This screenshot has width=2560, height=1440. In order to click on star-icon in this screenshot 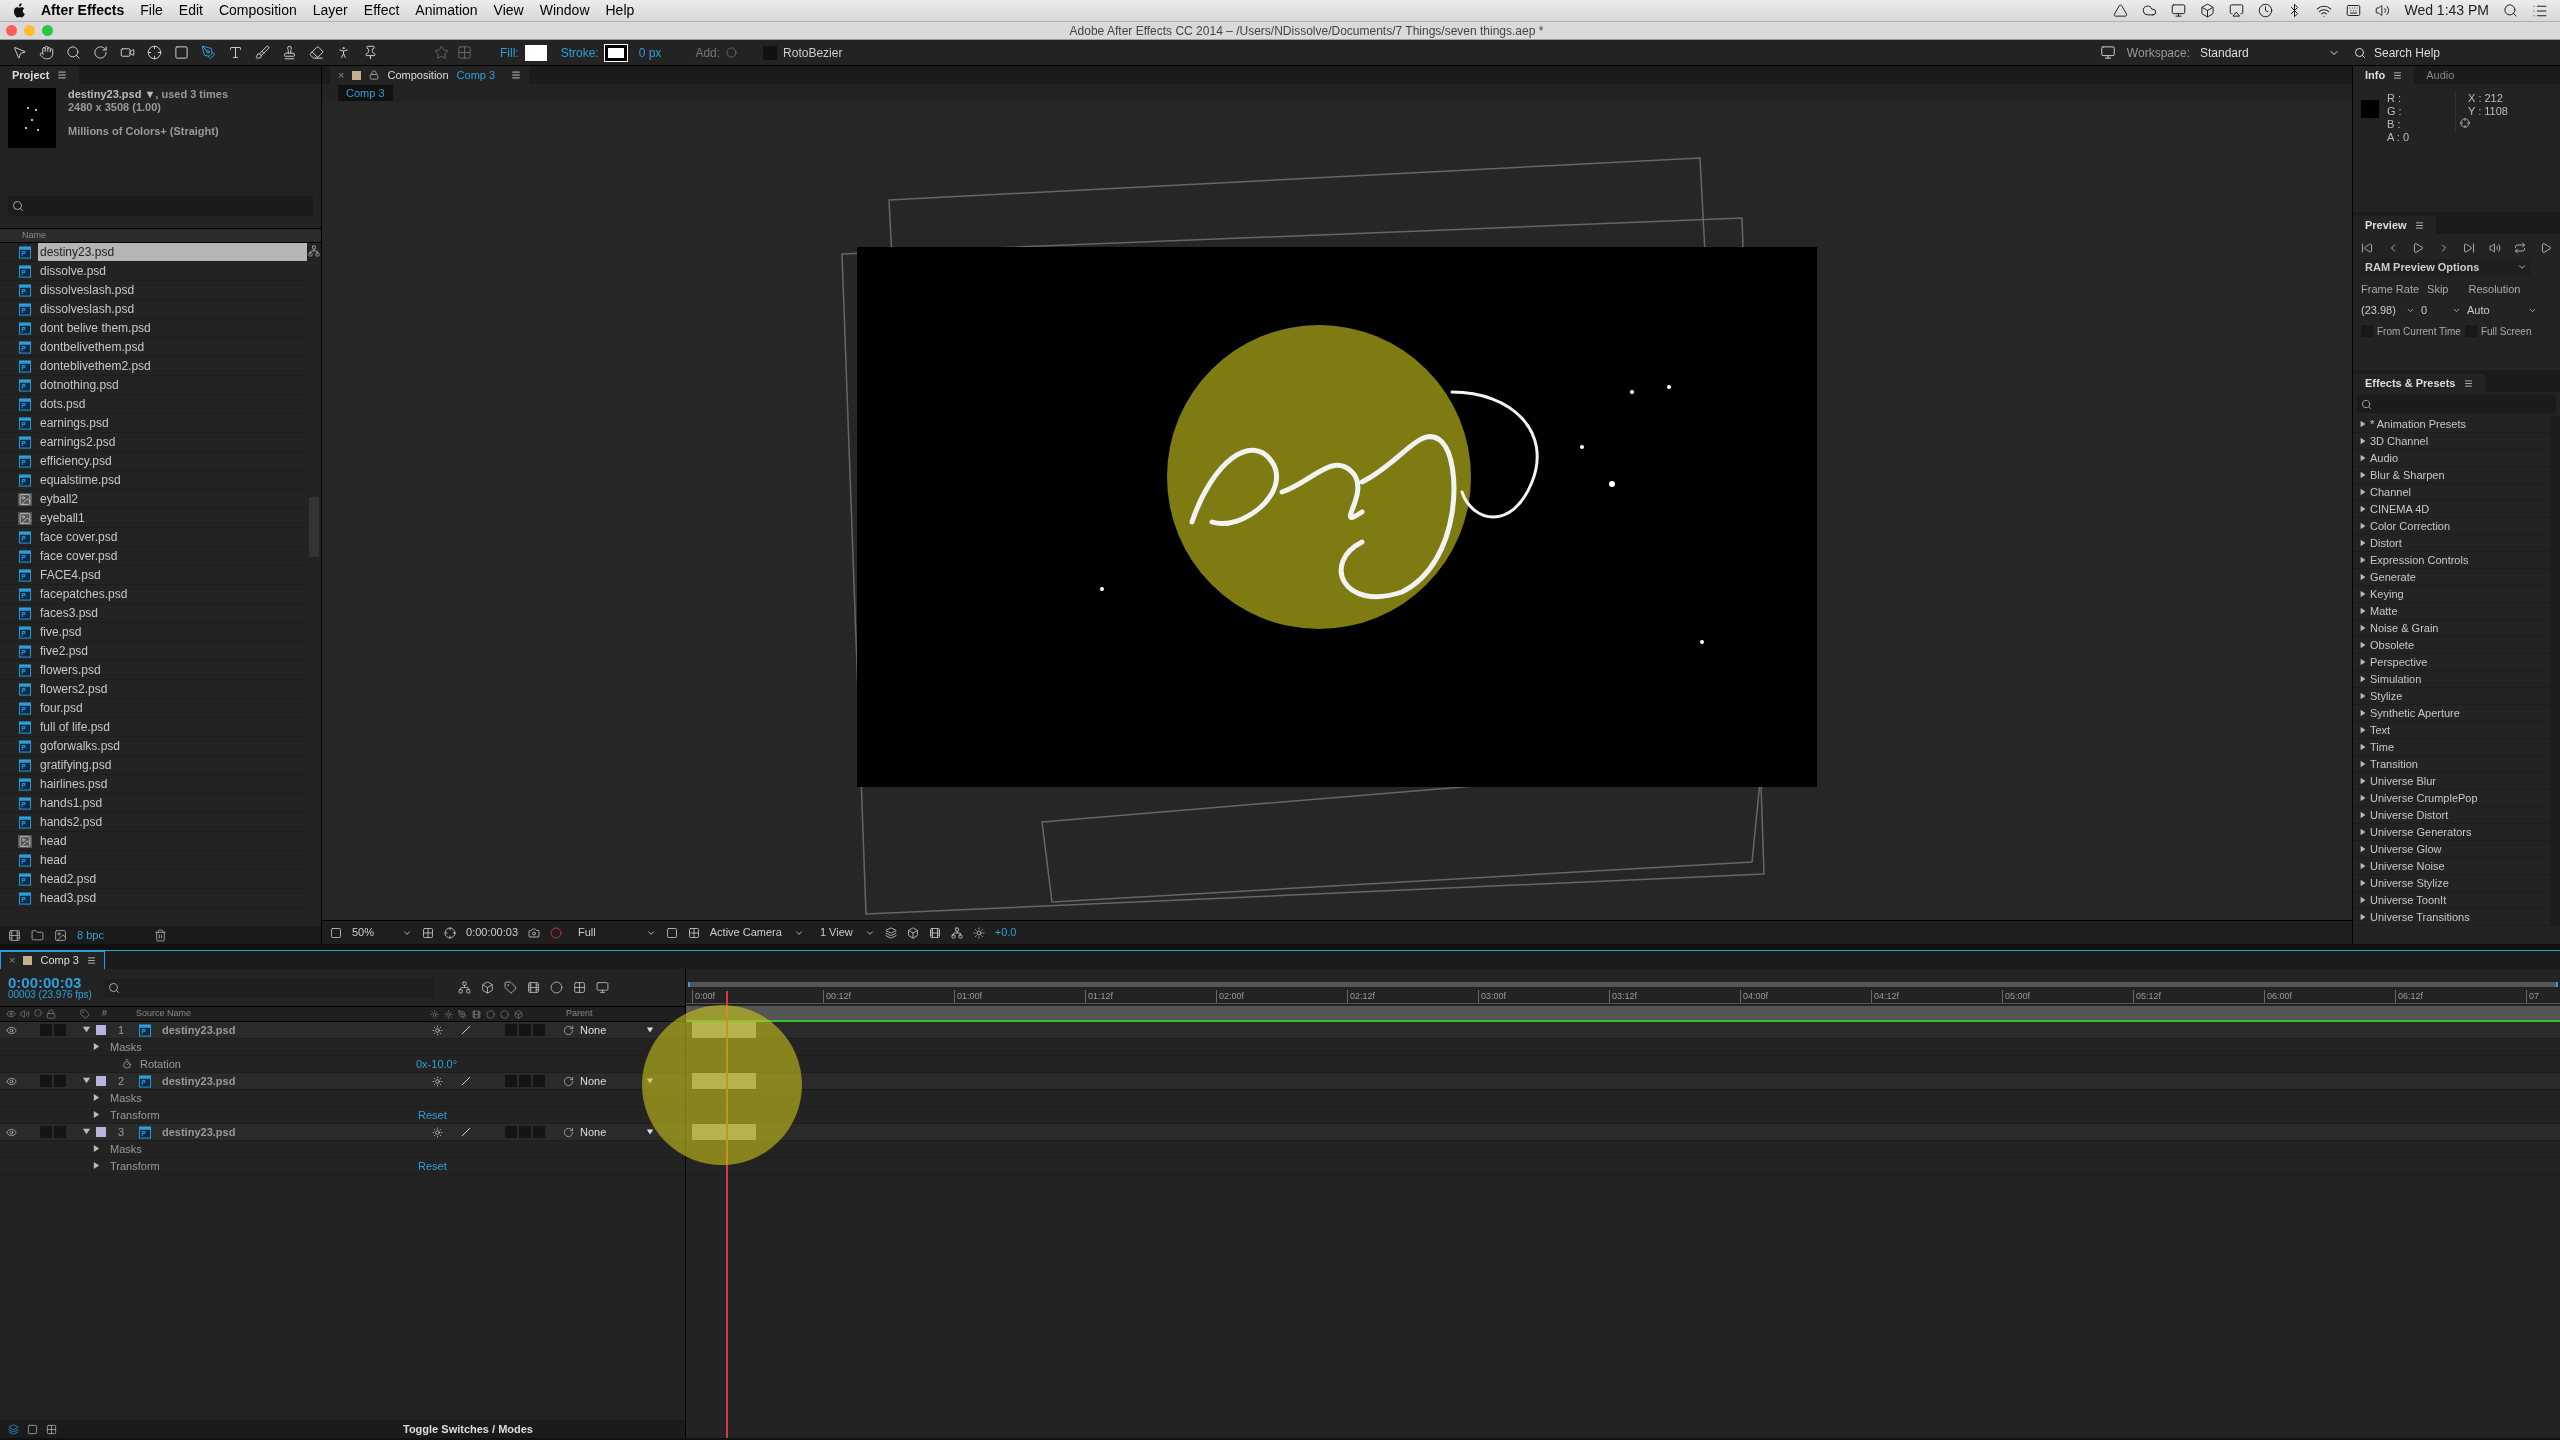, I will do `click(441, 52)`.